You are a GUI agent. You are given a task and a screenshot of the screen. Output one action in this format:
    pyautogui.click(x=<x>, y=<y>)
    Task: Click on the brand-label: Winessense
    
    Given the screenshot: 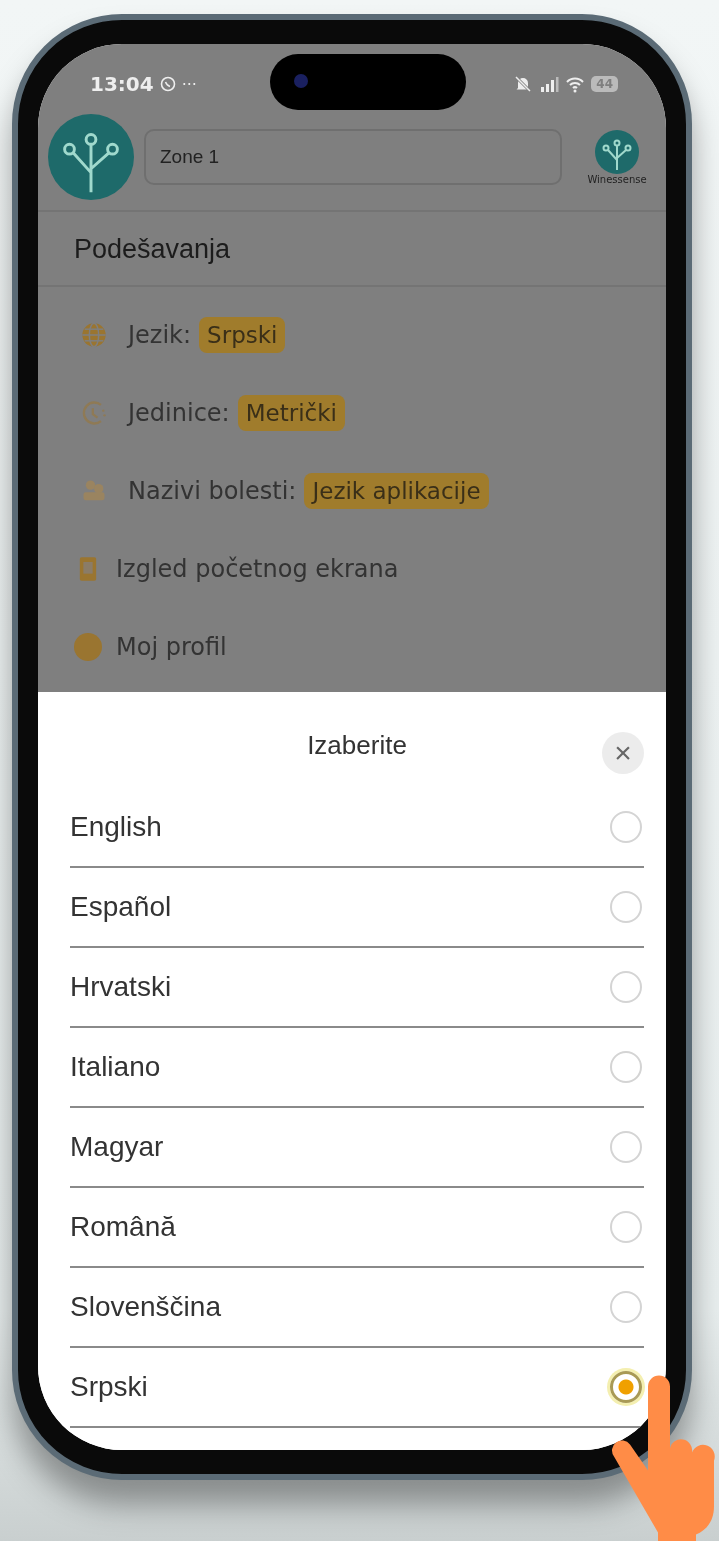 What is the action you would take?
    pyautogui.click(x=617, y=179)
    